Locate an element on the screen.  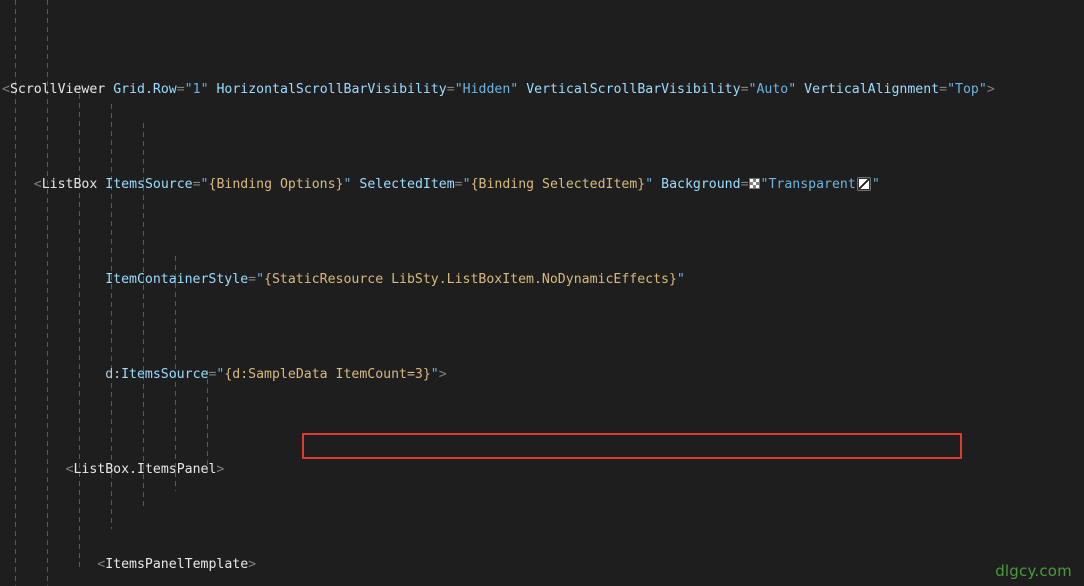
site-watermark: dlgcy.com is located at coordinates (1033, 571).